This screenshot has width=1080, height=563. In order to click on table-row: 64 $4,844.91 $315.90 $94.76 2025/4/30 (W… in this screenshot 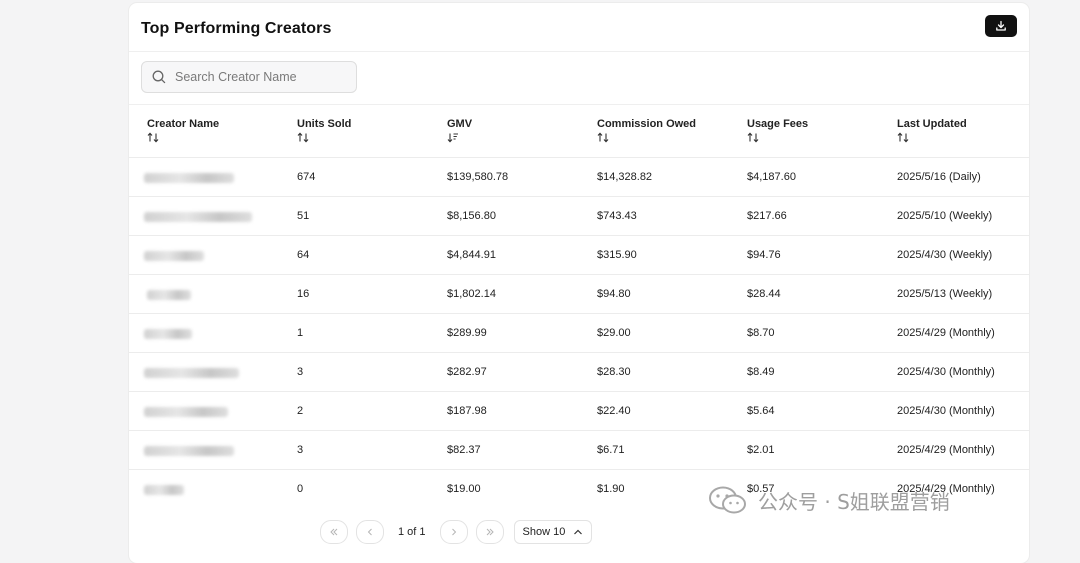, I will do `click(579, 255)`.